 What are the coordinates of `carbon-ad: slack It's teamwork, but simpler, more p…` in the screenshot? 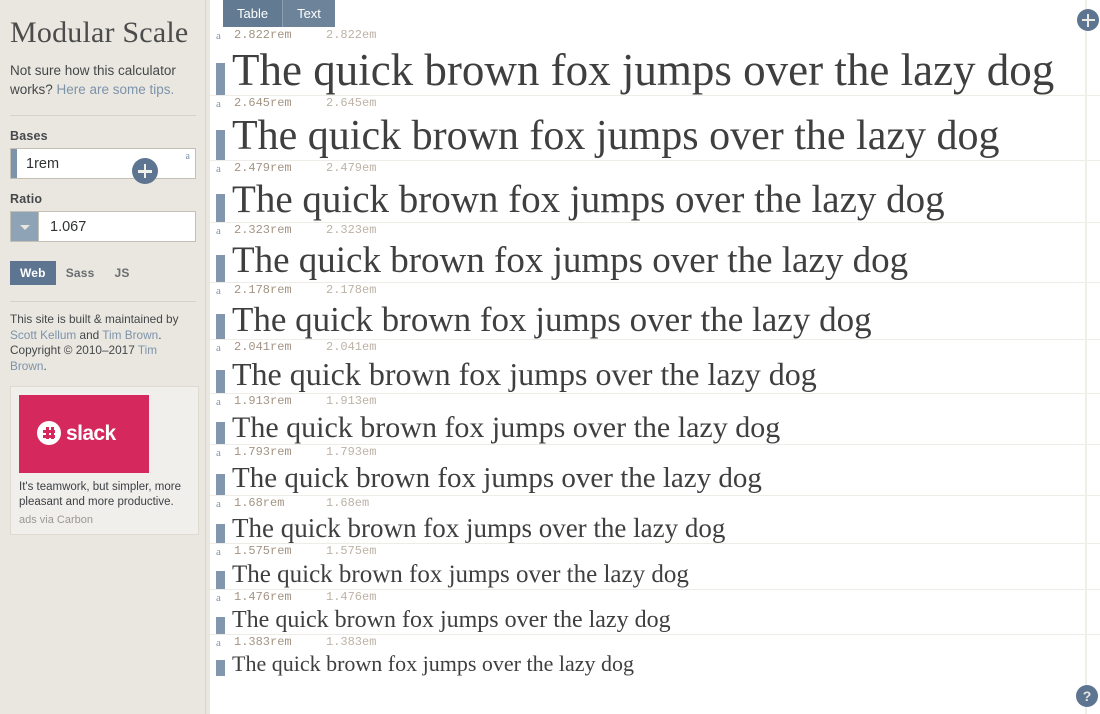 It's located at (104, 460).